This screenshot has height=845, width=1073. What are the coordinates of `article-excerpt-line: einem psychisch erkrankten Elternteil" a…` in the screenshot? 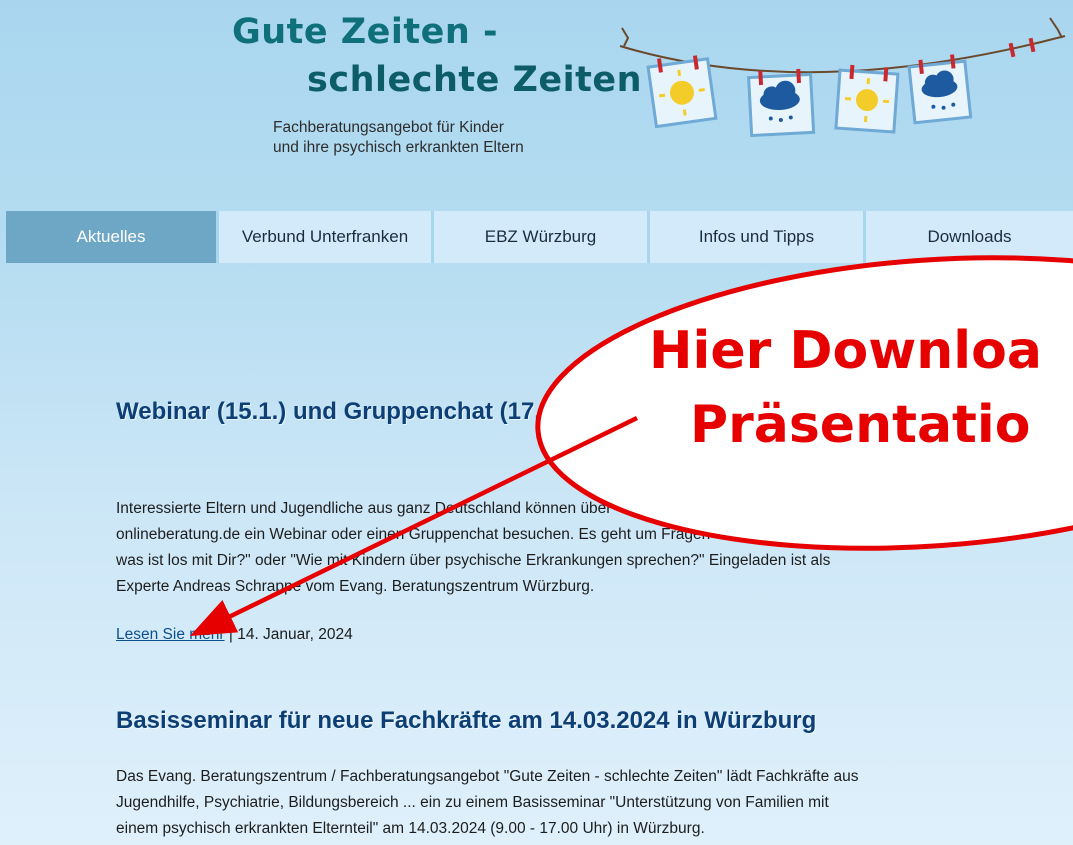 It's located at (410, 828).